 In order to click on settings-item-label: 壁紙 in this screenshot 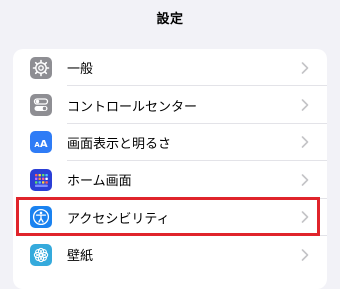, I will do `click(80, 257)`.